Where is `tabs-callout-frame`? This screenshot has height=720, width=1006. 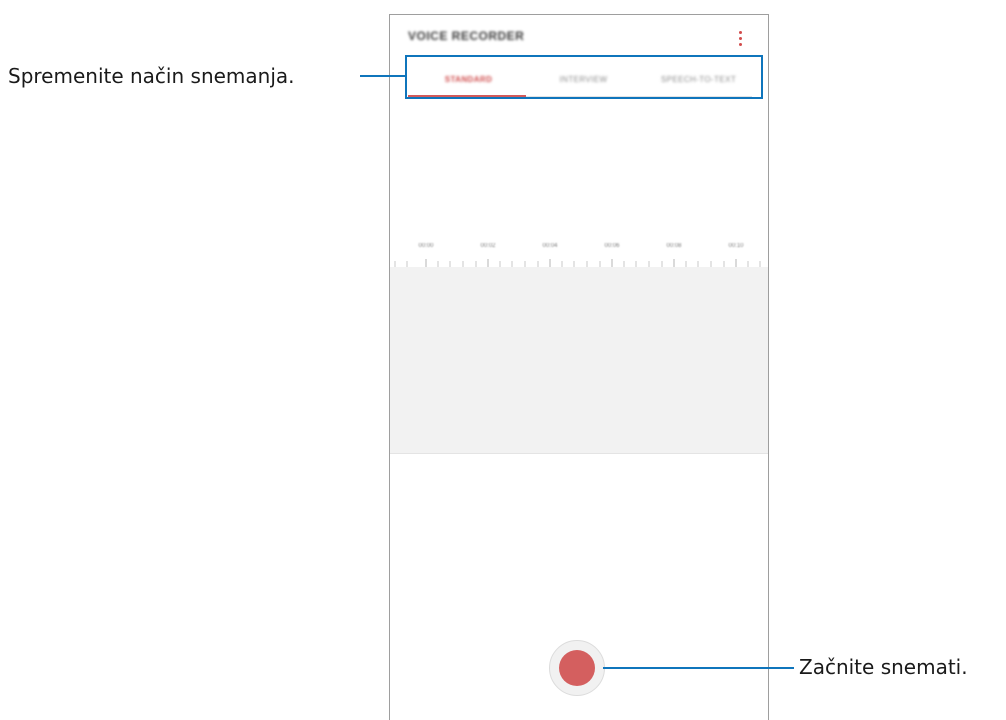 tabs-callout-frame is located at coordinates (584, 77).